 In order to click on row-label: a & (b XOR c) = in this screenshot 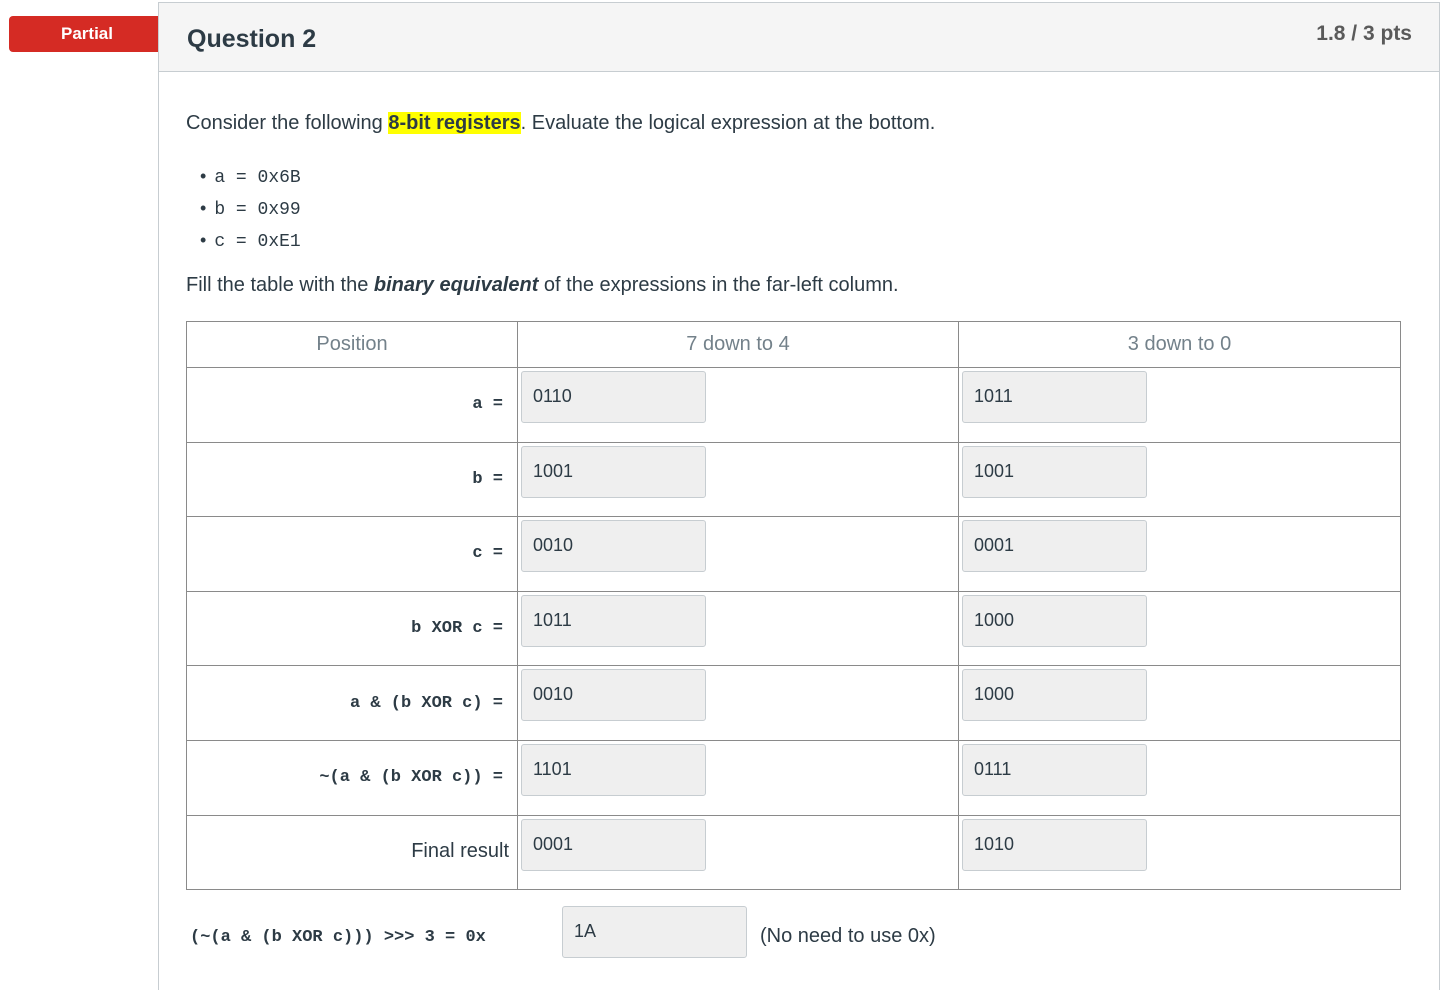, I will do `click(352, 703)`.